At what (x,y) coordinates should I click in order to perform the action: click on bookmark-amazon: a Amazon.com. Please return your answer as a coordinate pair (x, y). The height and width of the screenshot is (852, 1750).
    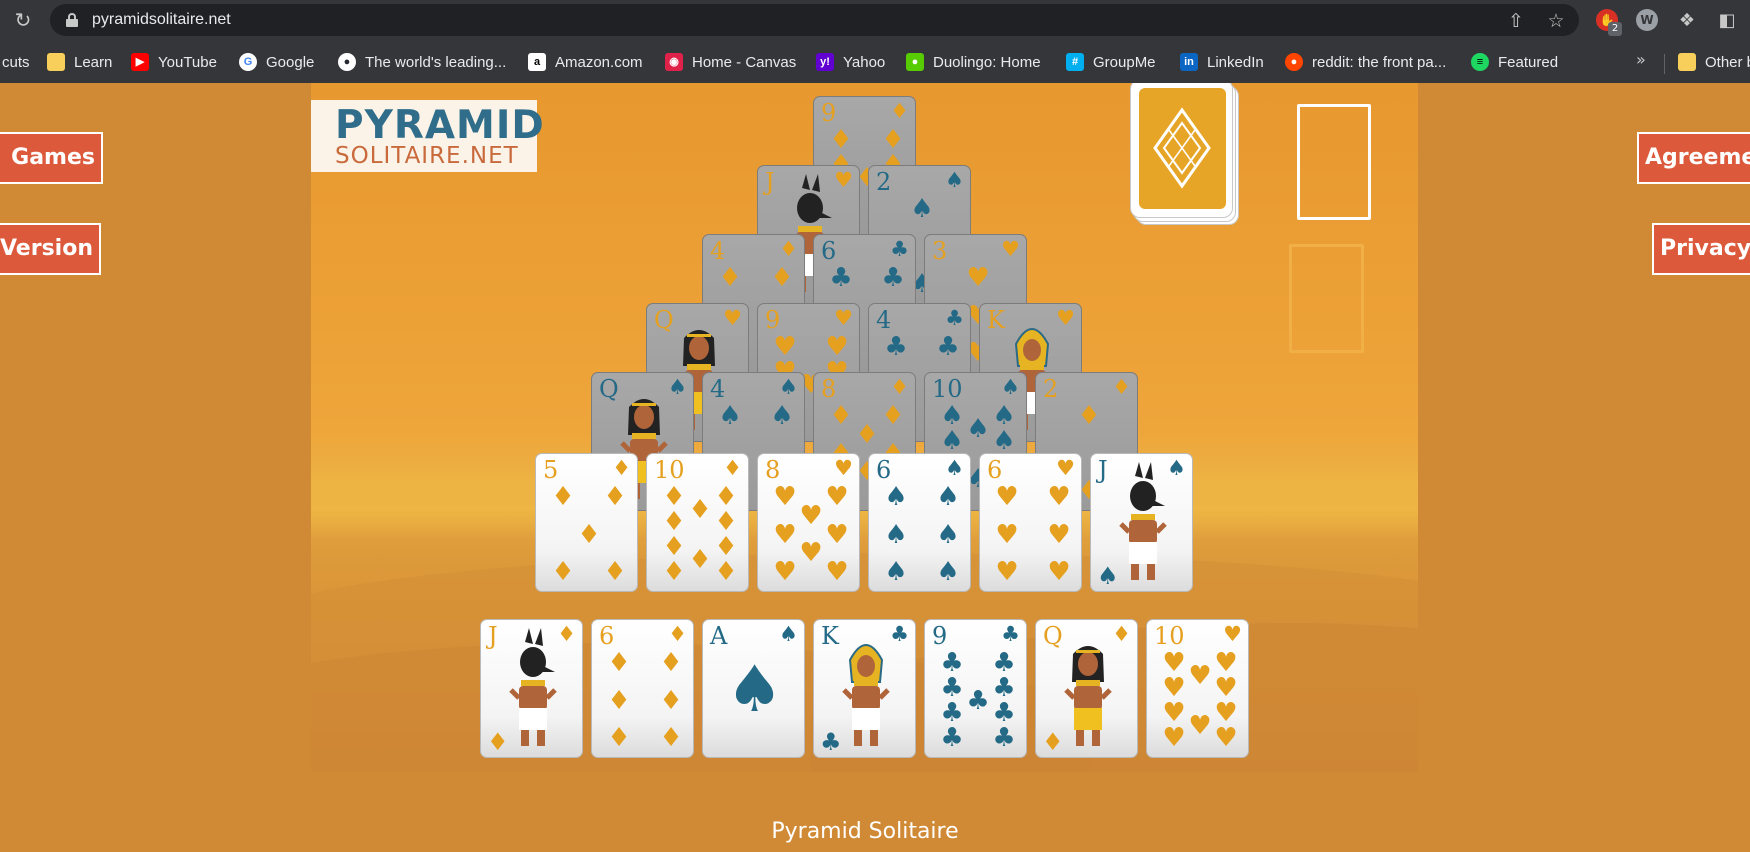
    Looking at the image, I should click on (585, 62).